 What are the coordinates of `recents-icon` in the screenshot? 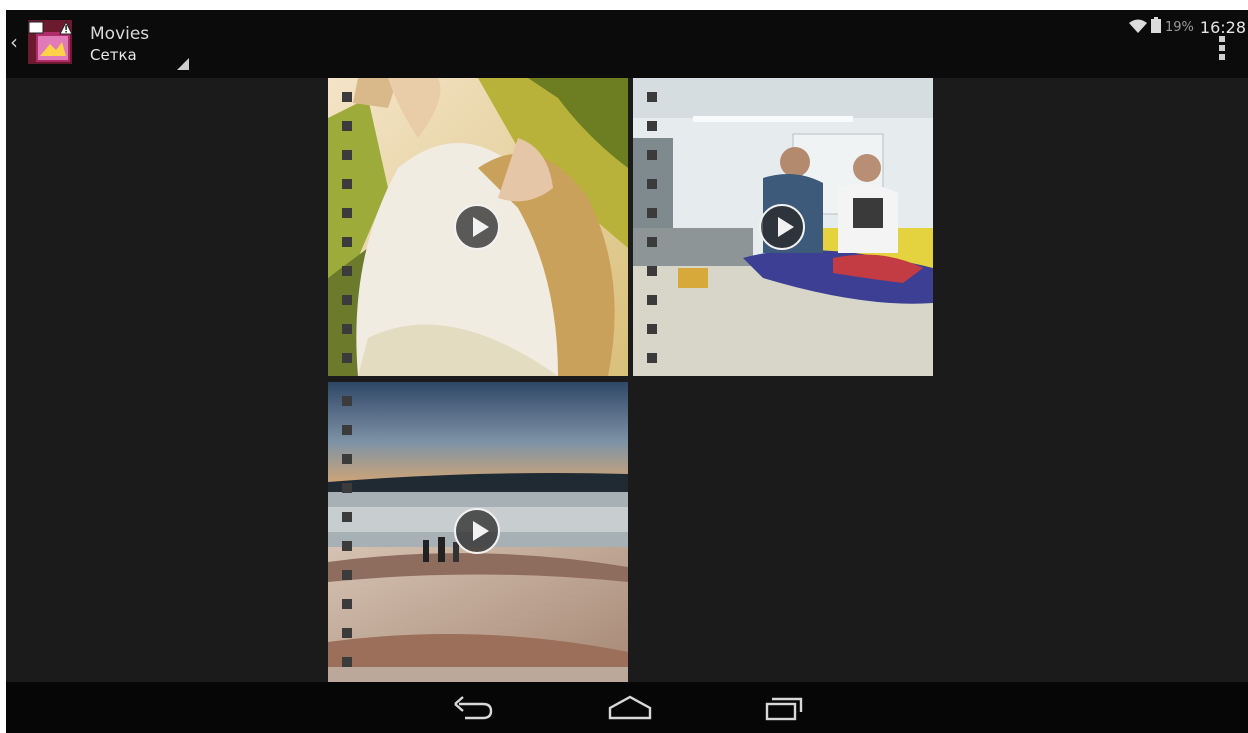 It's located at (785, 708).